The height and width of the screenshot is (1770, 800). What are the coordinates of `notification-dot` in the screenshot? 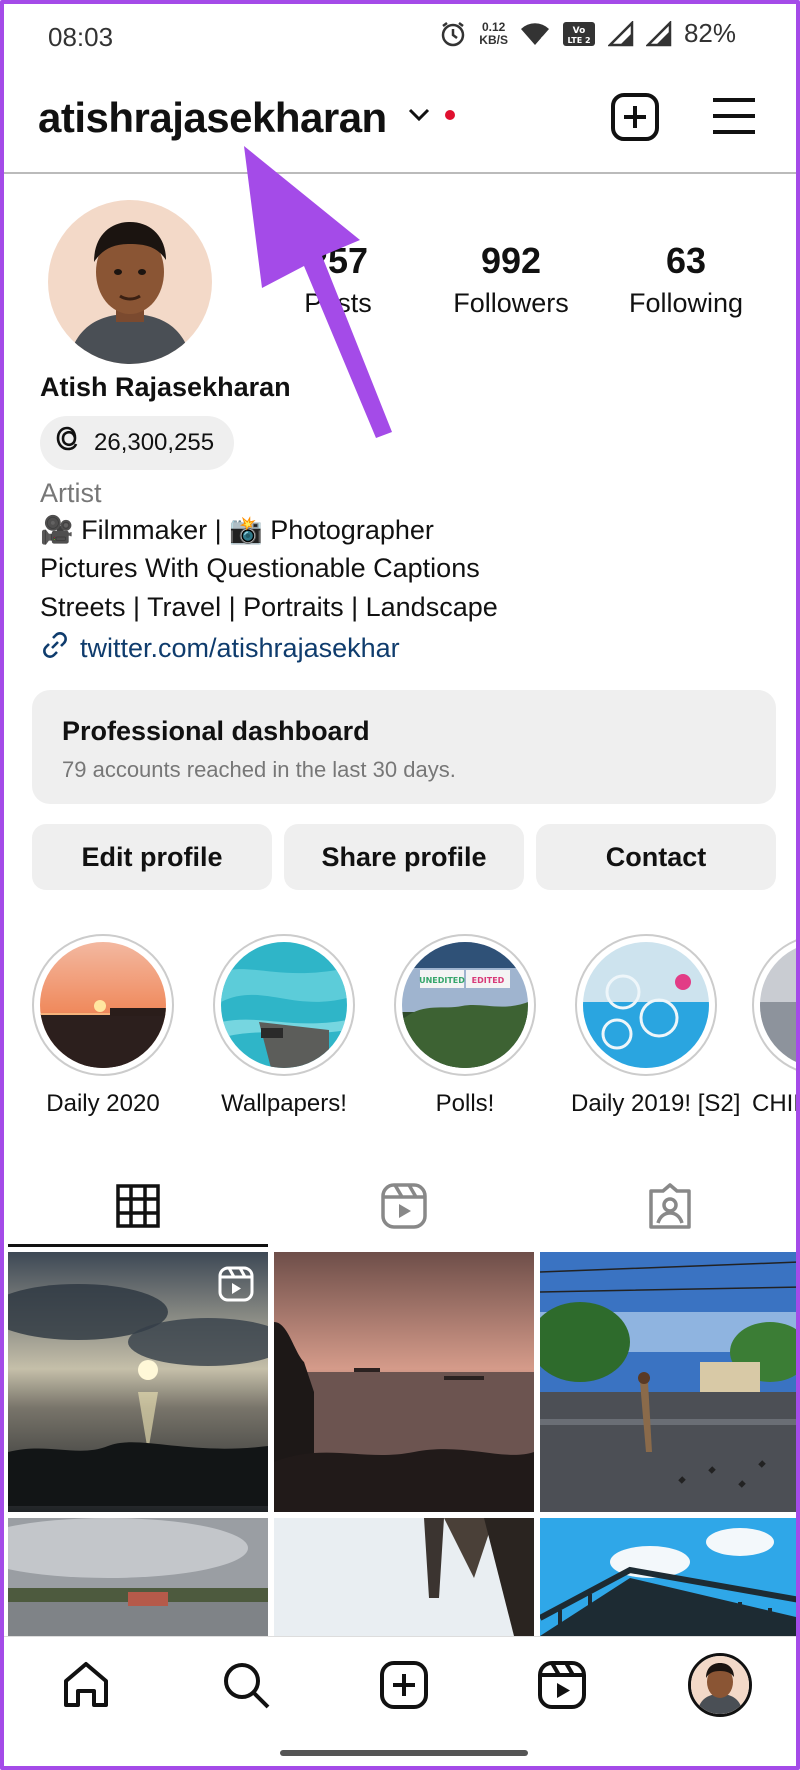 It's located at (450, 115).